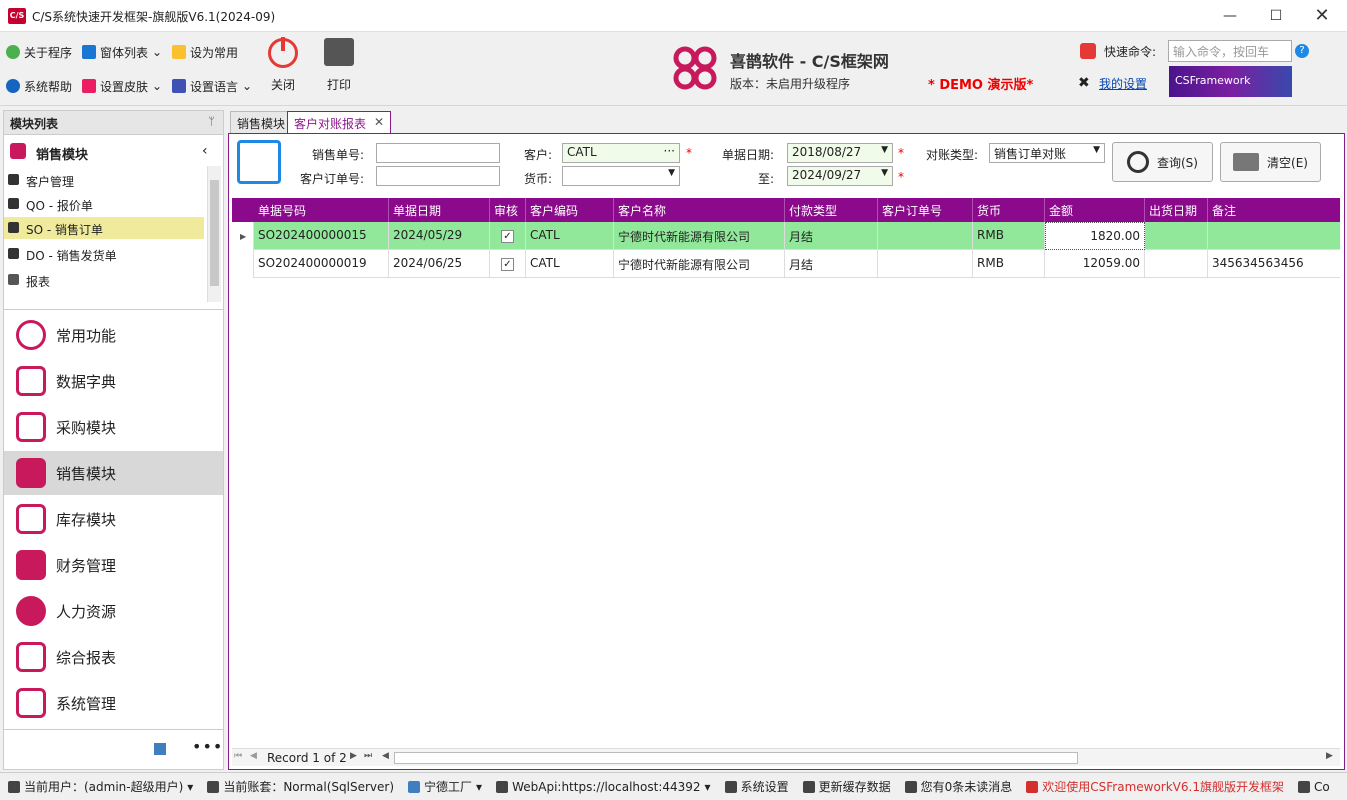  Describe the element at coordinates (840, 176) in the screenshot. I see `date-to-input: 2024/09/27 ▼` at that location.